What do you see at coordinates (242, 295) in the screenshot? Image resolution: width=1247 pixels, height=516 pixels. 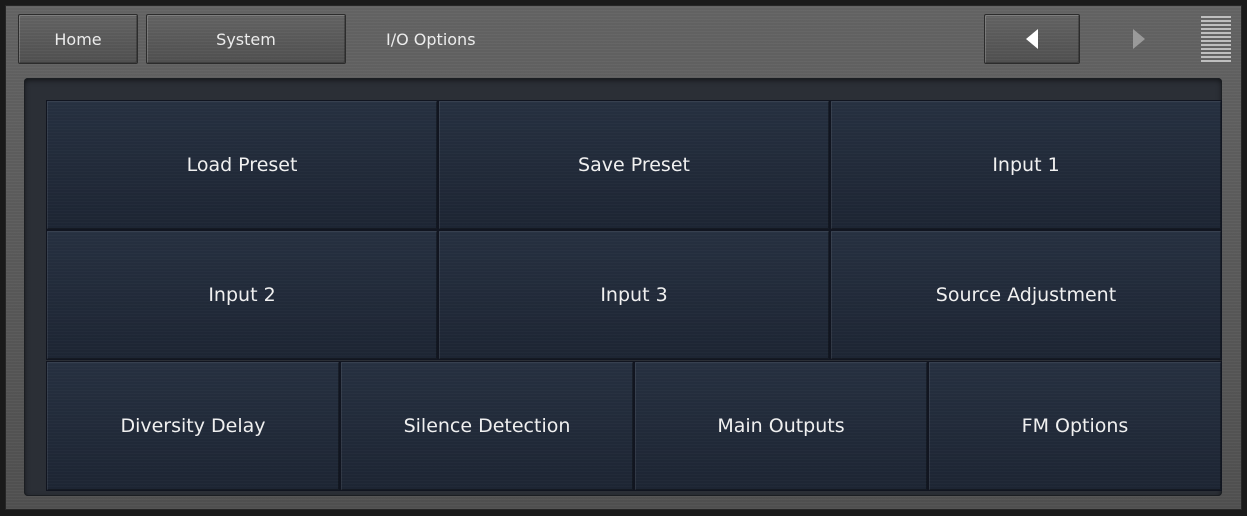 I see `input-2-button: Input 2` at bounding box center [242, 295].